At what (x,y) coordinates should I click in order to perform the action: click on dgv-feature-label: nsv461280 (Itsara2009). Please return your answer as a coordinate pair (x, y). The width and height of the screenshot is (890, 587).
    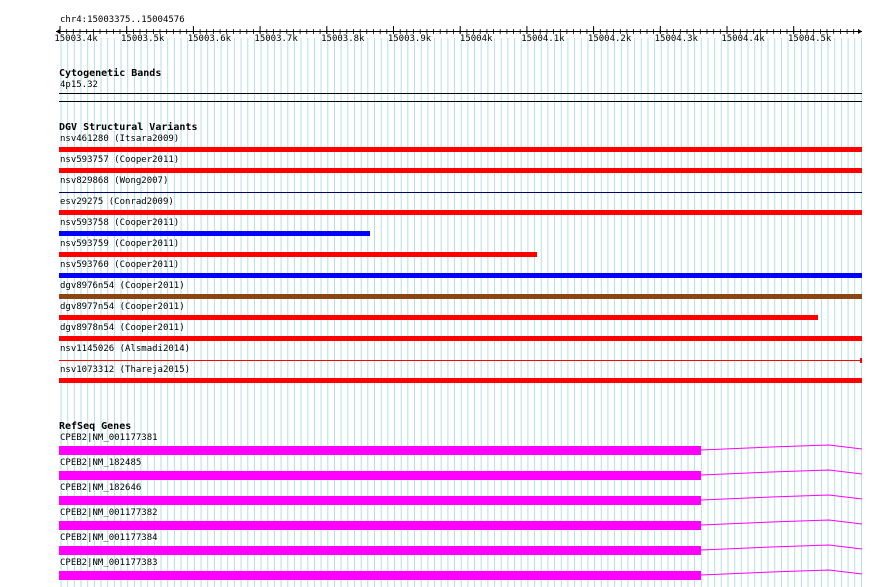
    Looking at the image, I should click on (119, 139).